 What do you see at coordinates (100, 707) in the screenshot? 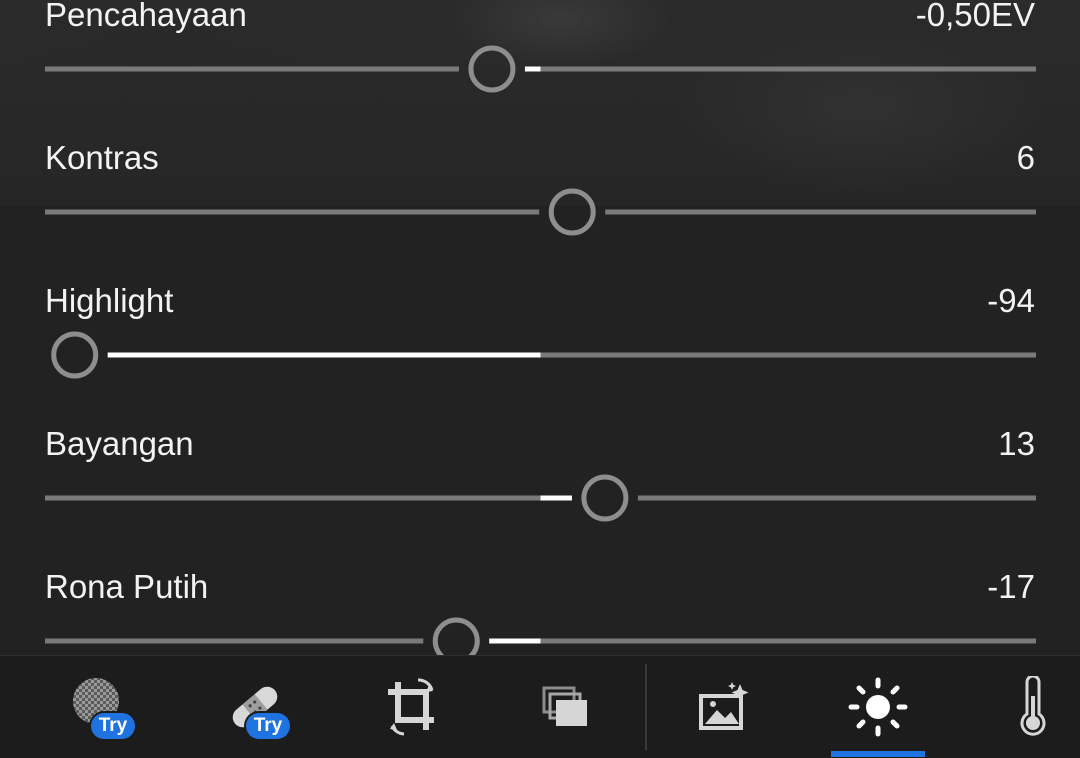
I see `tool-healing: Try` at bounding box center [100, 707].